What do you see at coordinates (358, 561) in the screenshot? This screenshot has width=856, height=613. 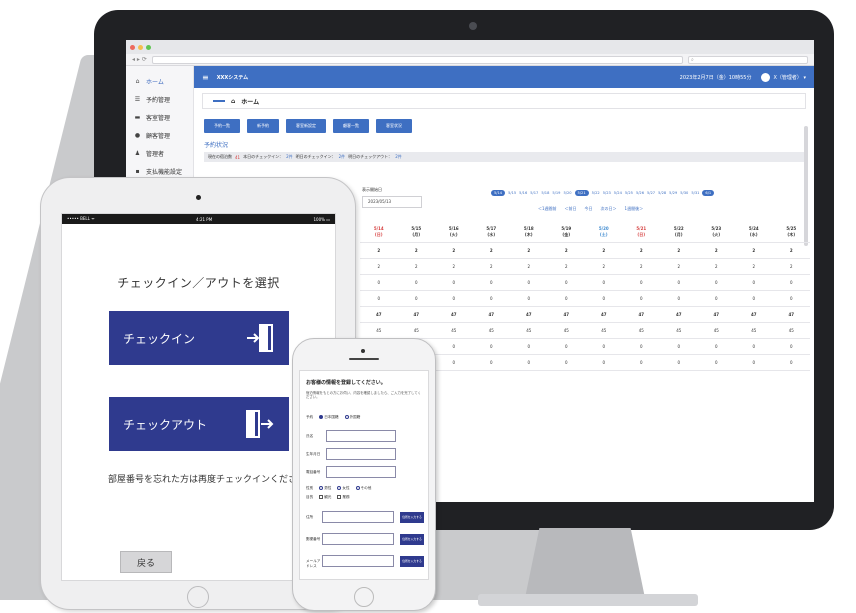 I see `email-input` at bounding box center [358, 561].